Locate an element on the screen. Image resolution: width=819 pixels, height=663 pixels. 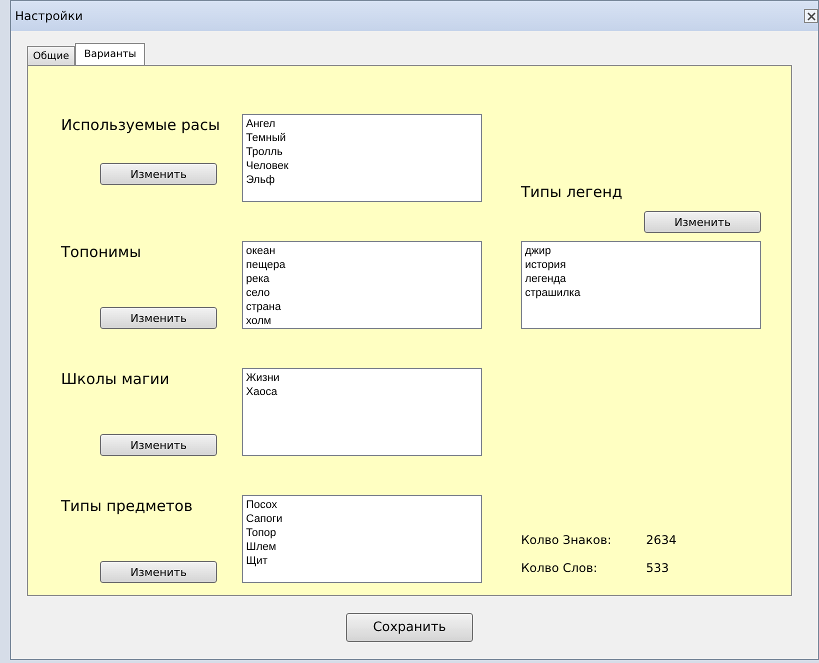
tab: Общие is located at coordinates (51, 55).